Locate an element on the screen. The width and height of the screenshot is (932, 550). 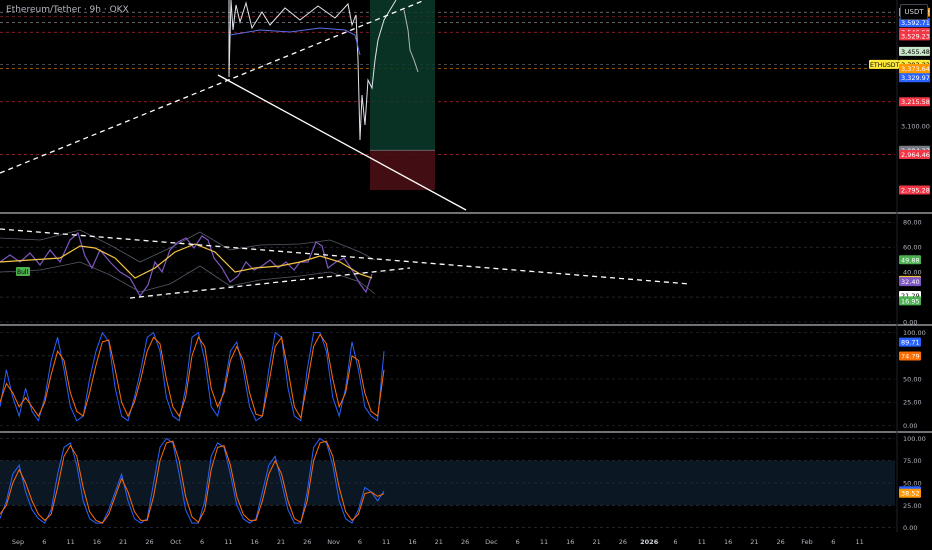
price-tag-label: 3,329.97 is located at coordinates (915, 78).